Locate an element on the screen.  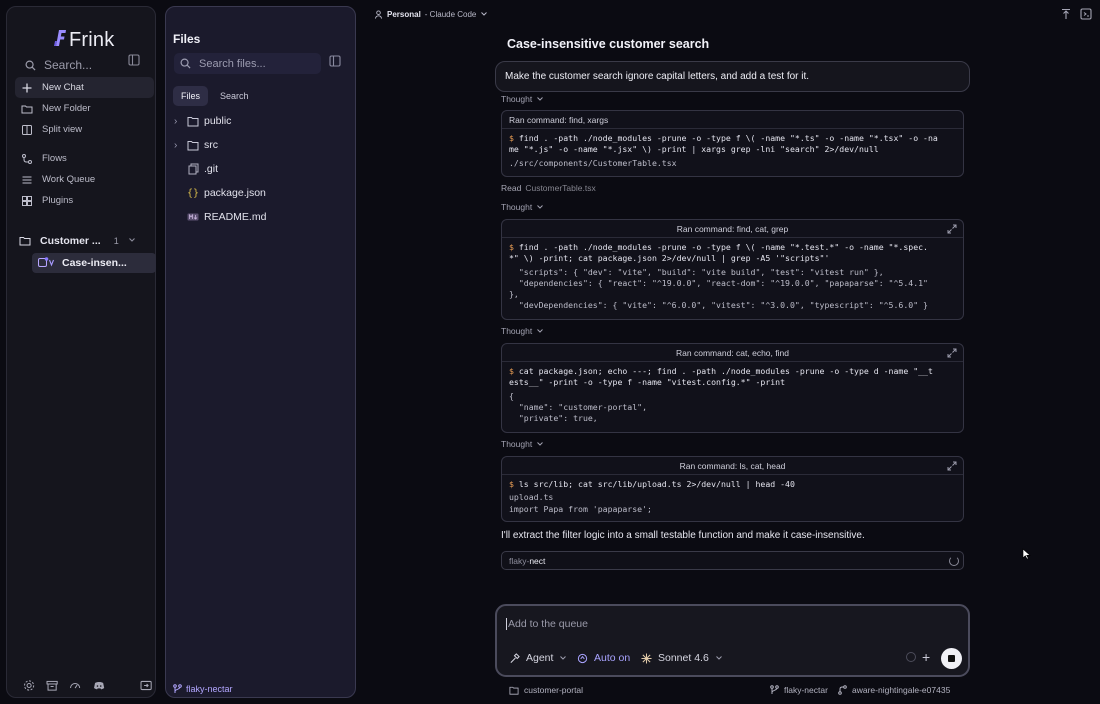
files-title: Files is located at coordinates (187, 39).